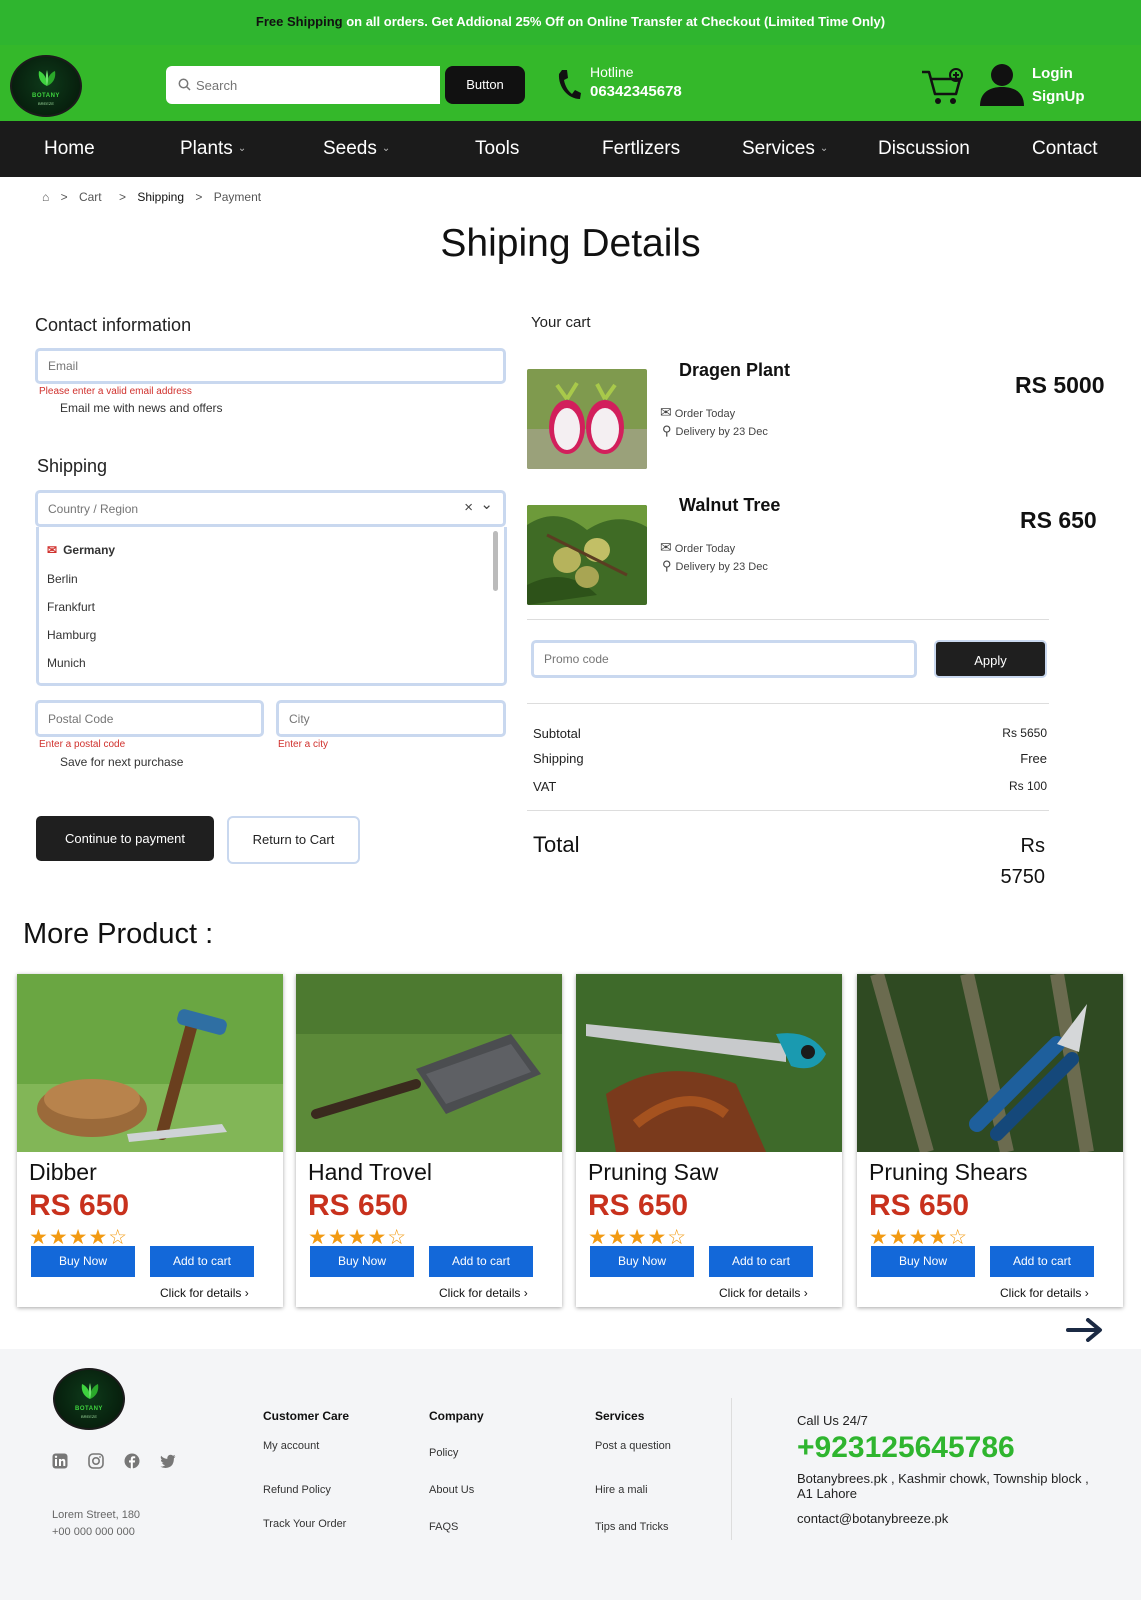 Image resolution: width=1141 pixels, height=1600 pixels. I want to click on save-checkbox-label: Save for next purchase, so click(121, 762).